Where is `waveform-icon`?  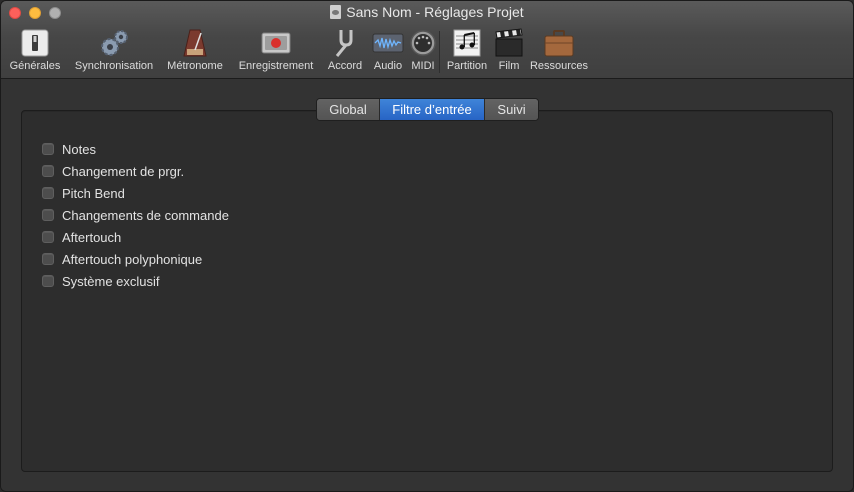
waveform-icon is located at coordinates (388, 43).